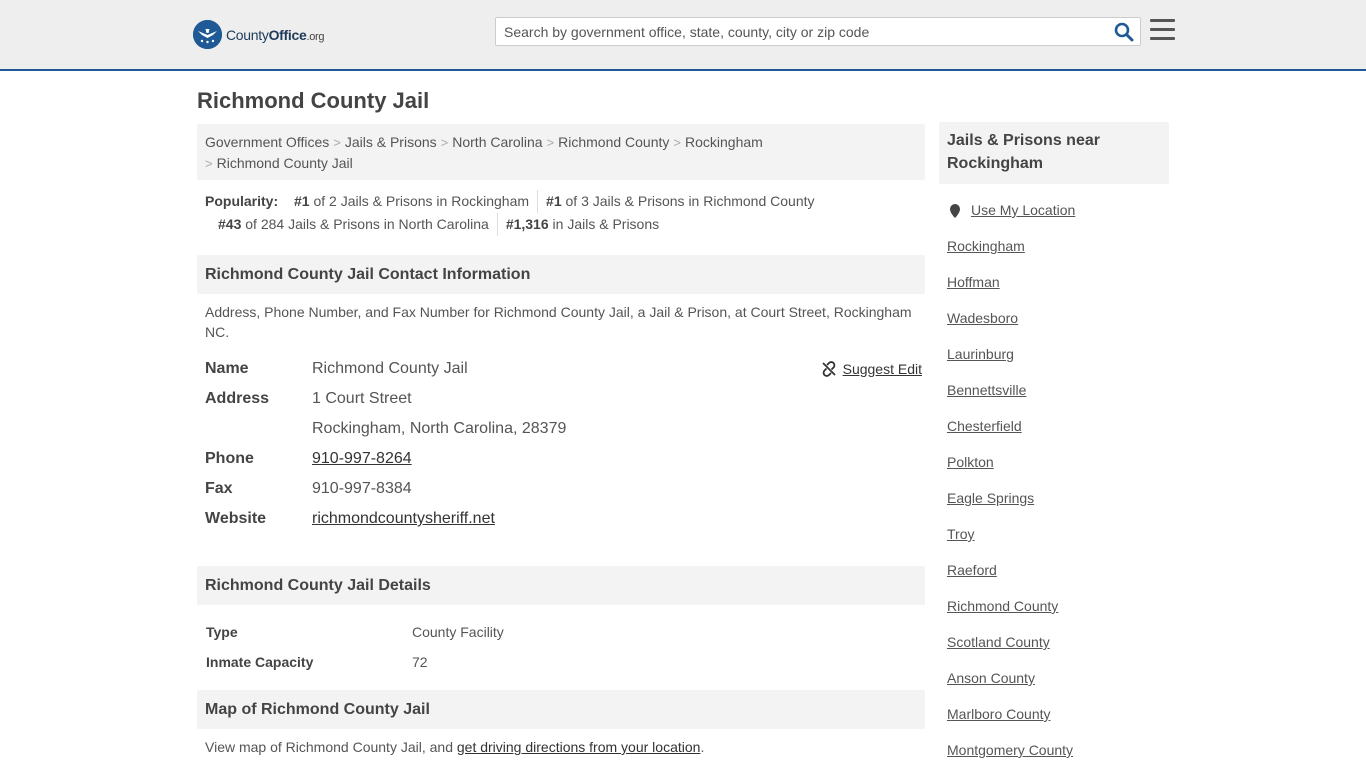 The height and width of the screenshot is (776, 1366). I want to click on nearby-link: Chesterfield, so click(984, 426).